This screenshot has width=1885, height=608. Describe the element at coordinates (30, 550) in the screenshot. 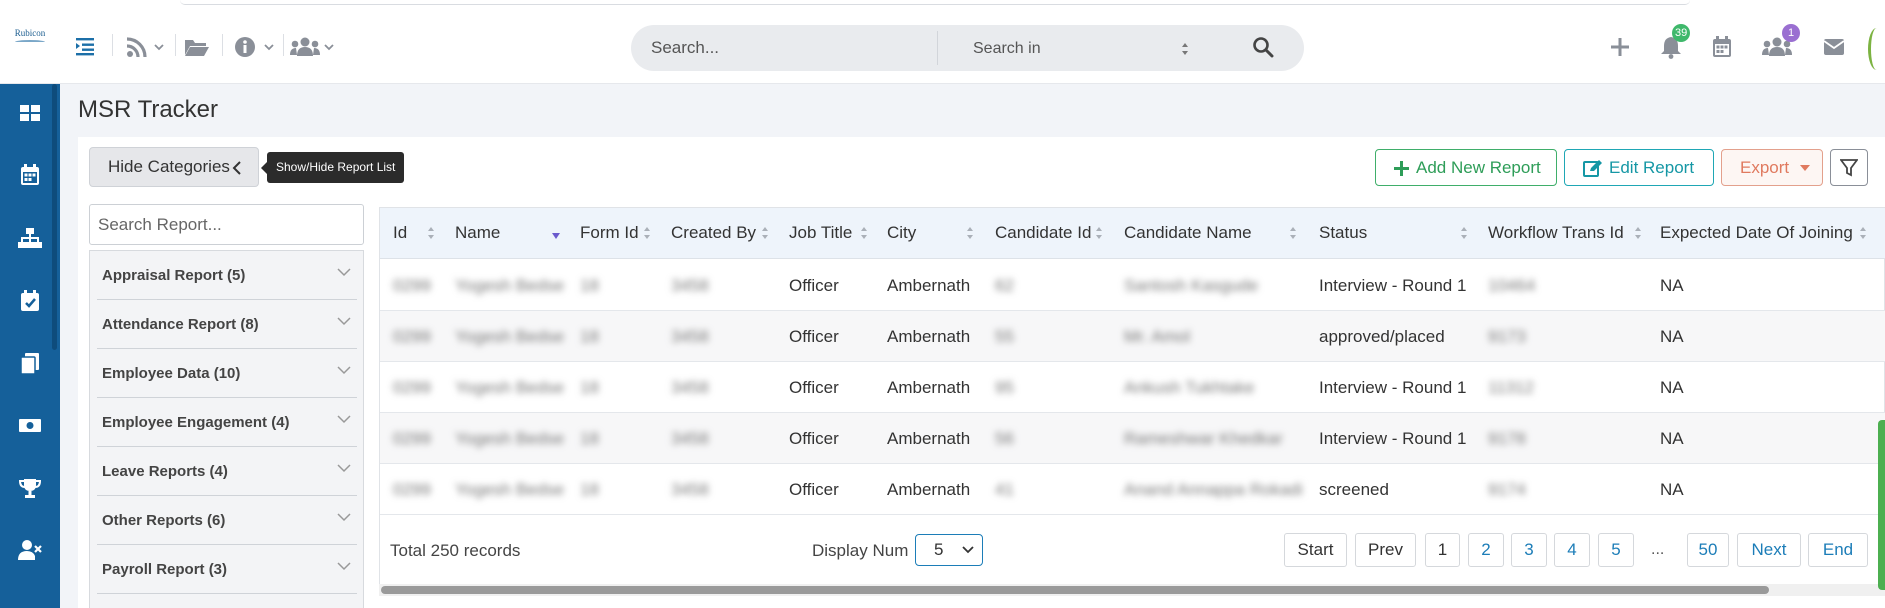

I see `user-remove-icon` at that location.